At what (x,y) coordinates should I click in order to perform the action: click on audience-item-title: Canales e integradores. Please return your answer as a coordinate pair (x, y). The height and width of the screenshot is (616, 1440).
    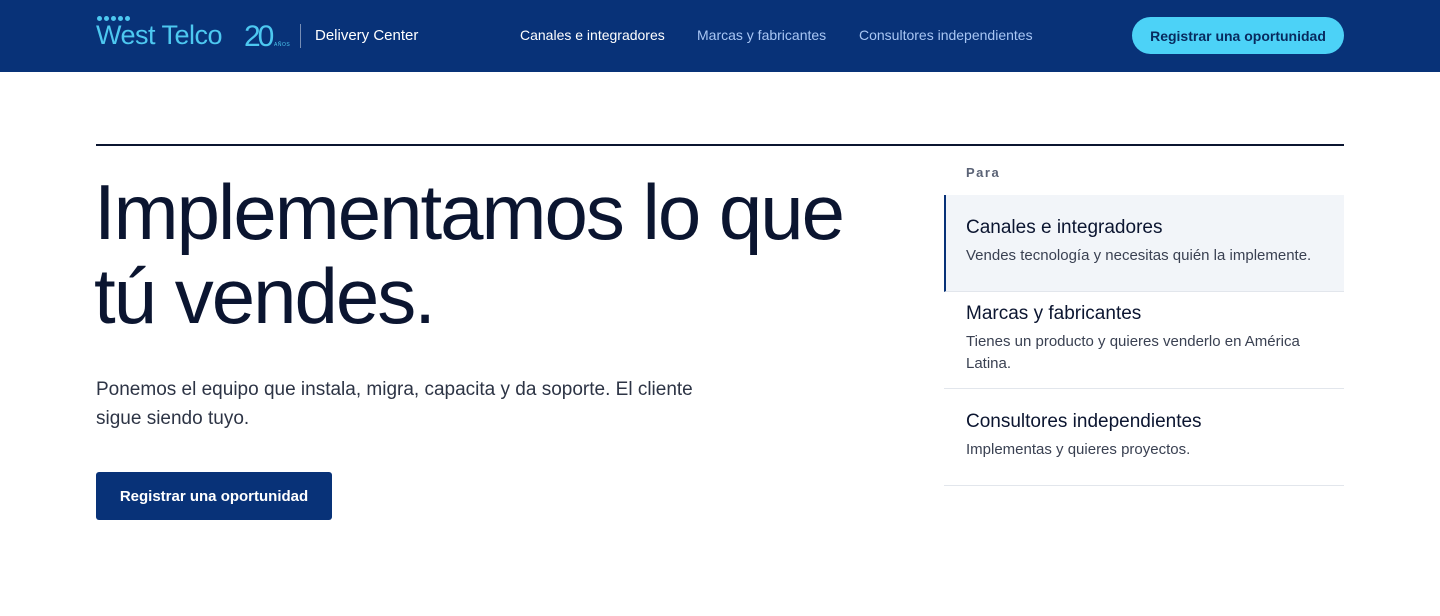
    Looking at the image, I should click on (1064, 227).